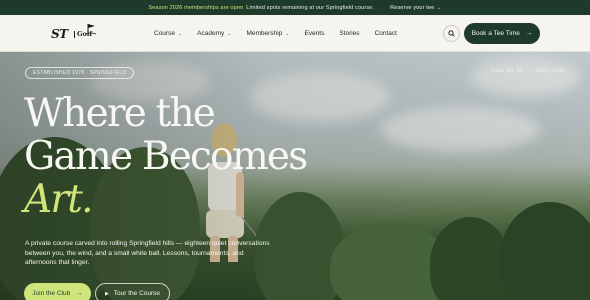 Image resolution: width=590 pixels, height=300 pixels. I want to click on search-button, so click(451, 33).